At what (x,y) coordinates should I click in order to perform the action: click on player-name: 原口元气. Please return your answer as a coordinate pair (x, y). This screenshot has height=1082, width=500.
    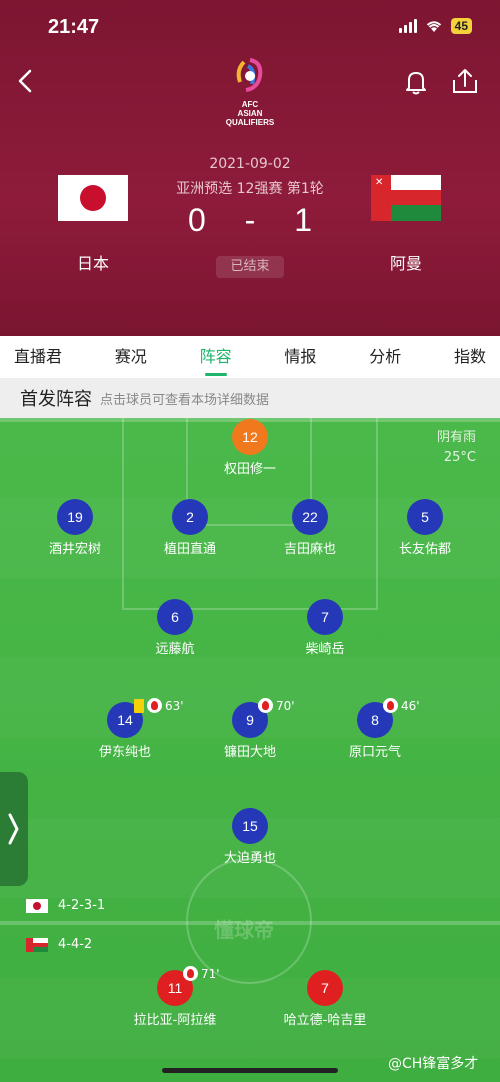
    Looking at the image, I should click on (374, 752).